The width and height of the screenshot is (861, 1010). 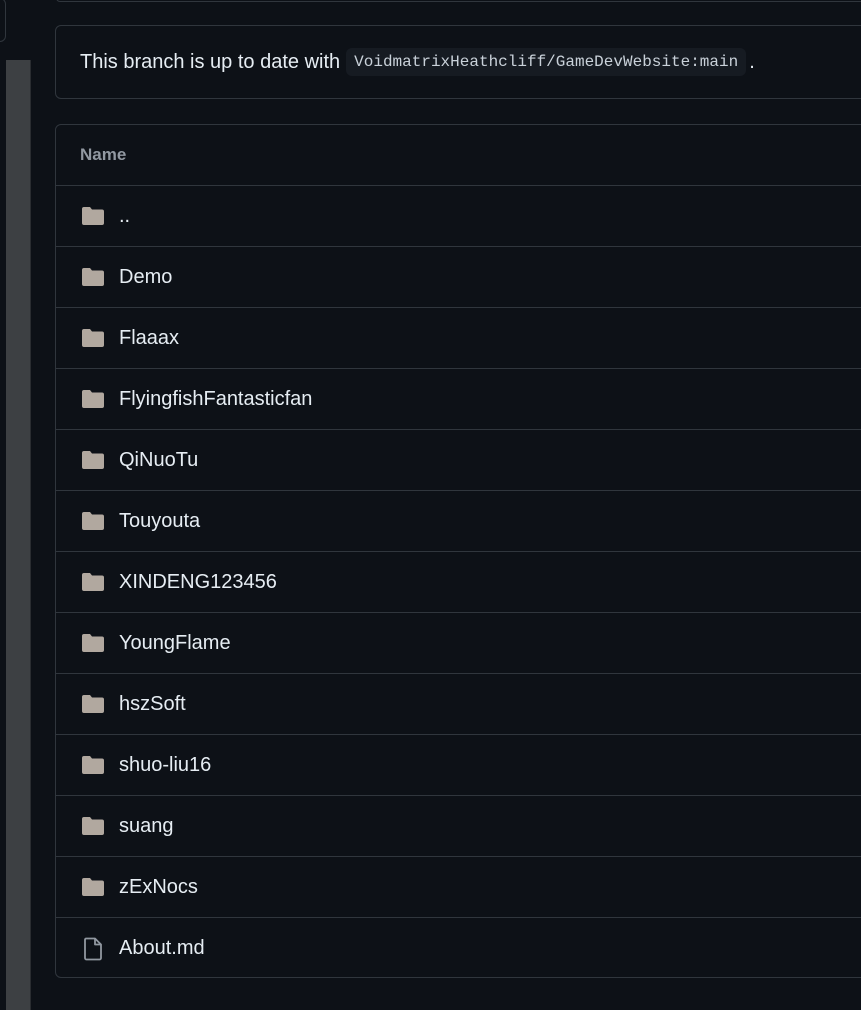 What do you see at coordinates (458, 1) in the screenshot?
I see `previous-panel-edge` at bounding box center [458, 1].